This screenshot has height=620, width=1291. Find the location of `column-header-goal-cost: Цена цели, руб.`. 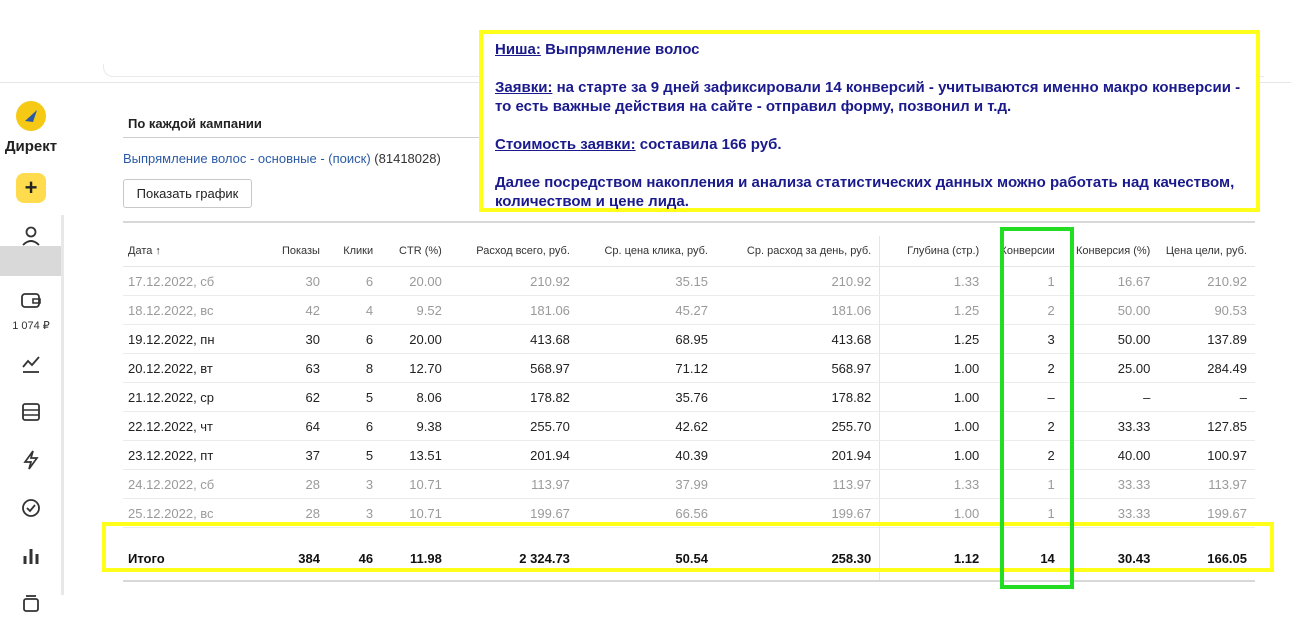

column-header-goal-cost: Цена цели, руб. is located at coordinates (1206, 251).